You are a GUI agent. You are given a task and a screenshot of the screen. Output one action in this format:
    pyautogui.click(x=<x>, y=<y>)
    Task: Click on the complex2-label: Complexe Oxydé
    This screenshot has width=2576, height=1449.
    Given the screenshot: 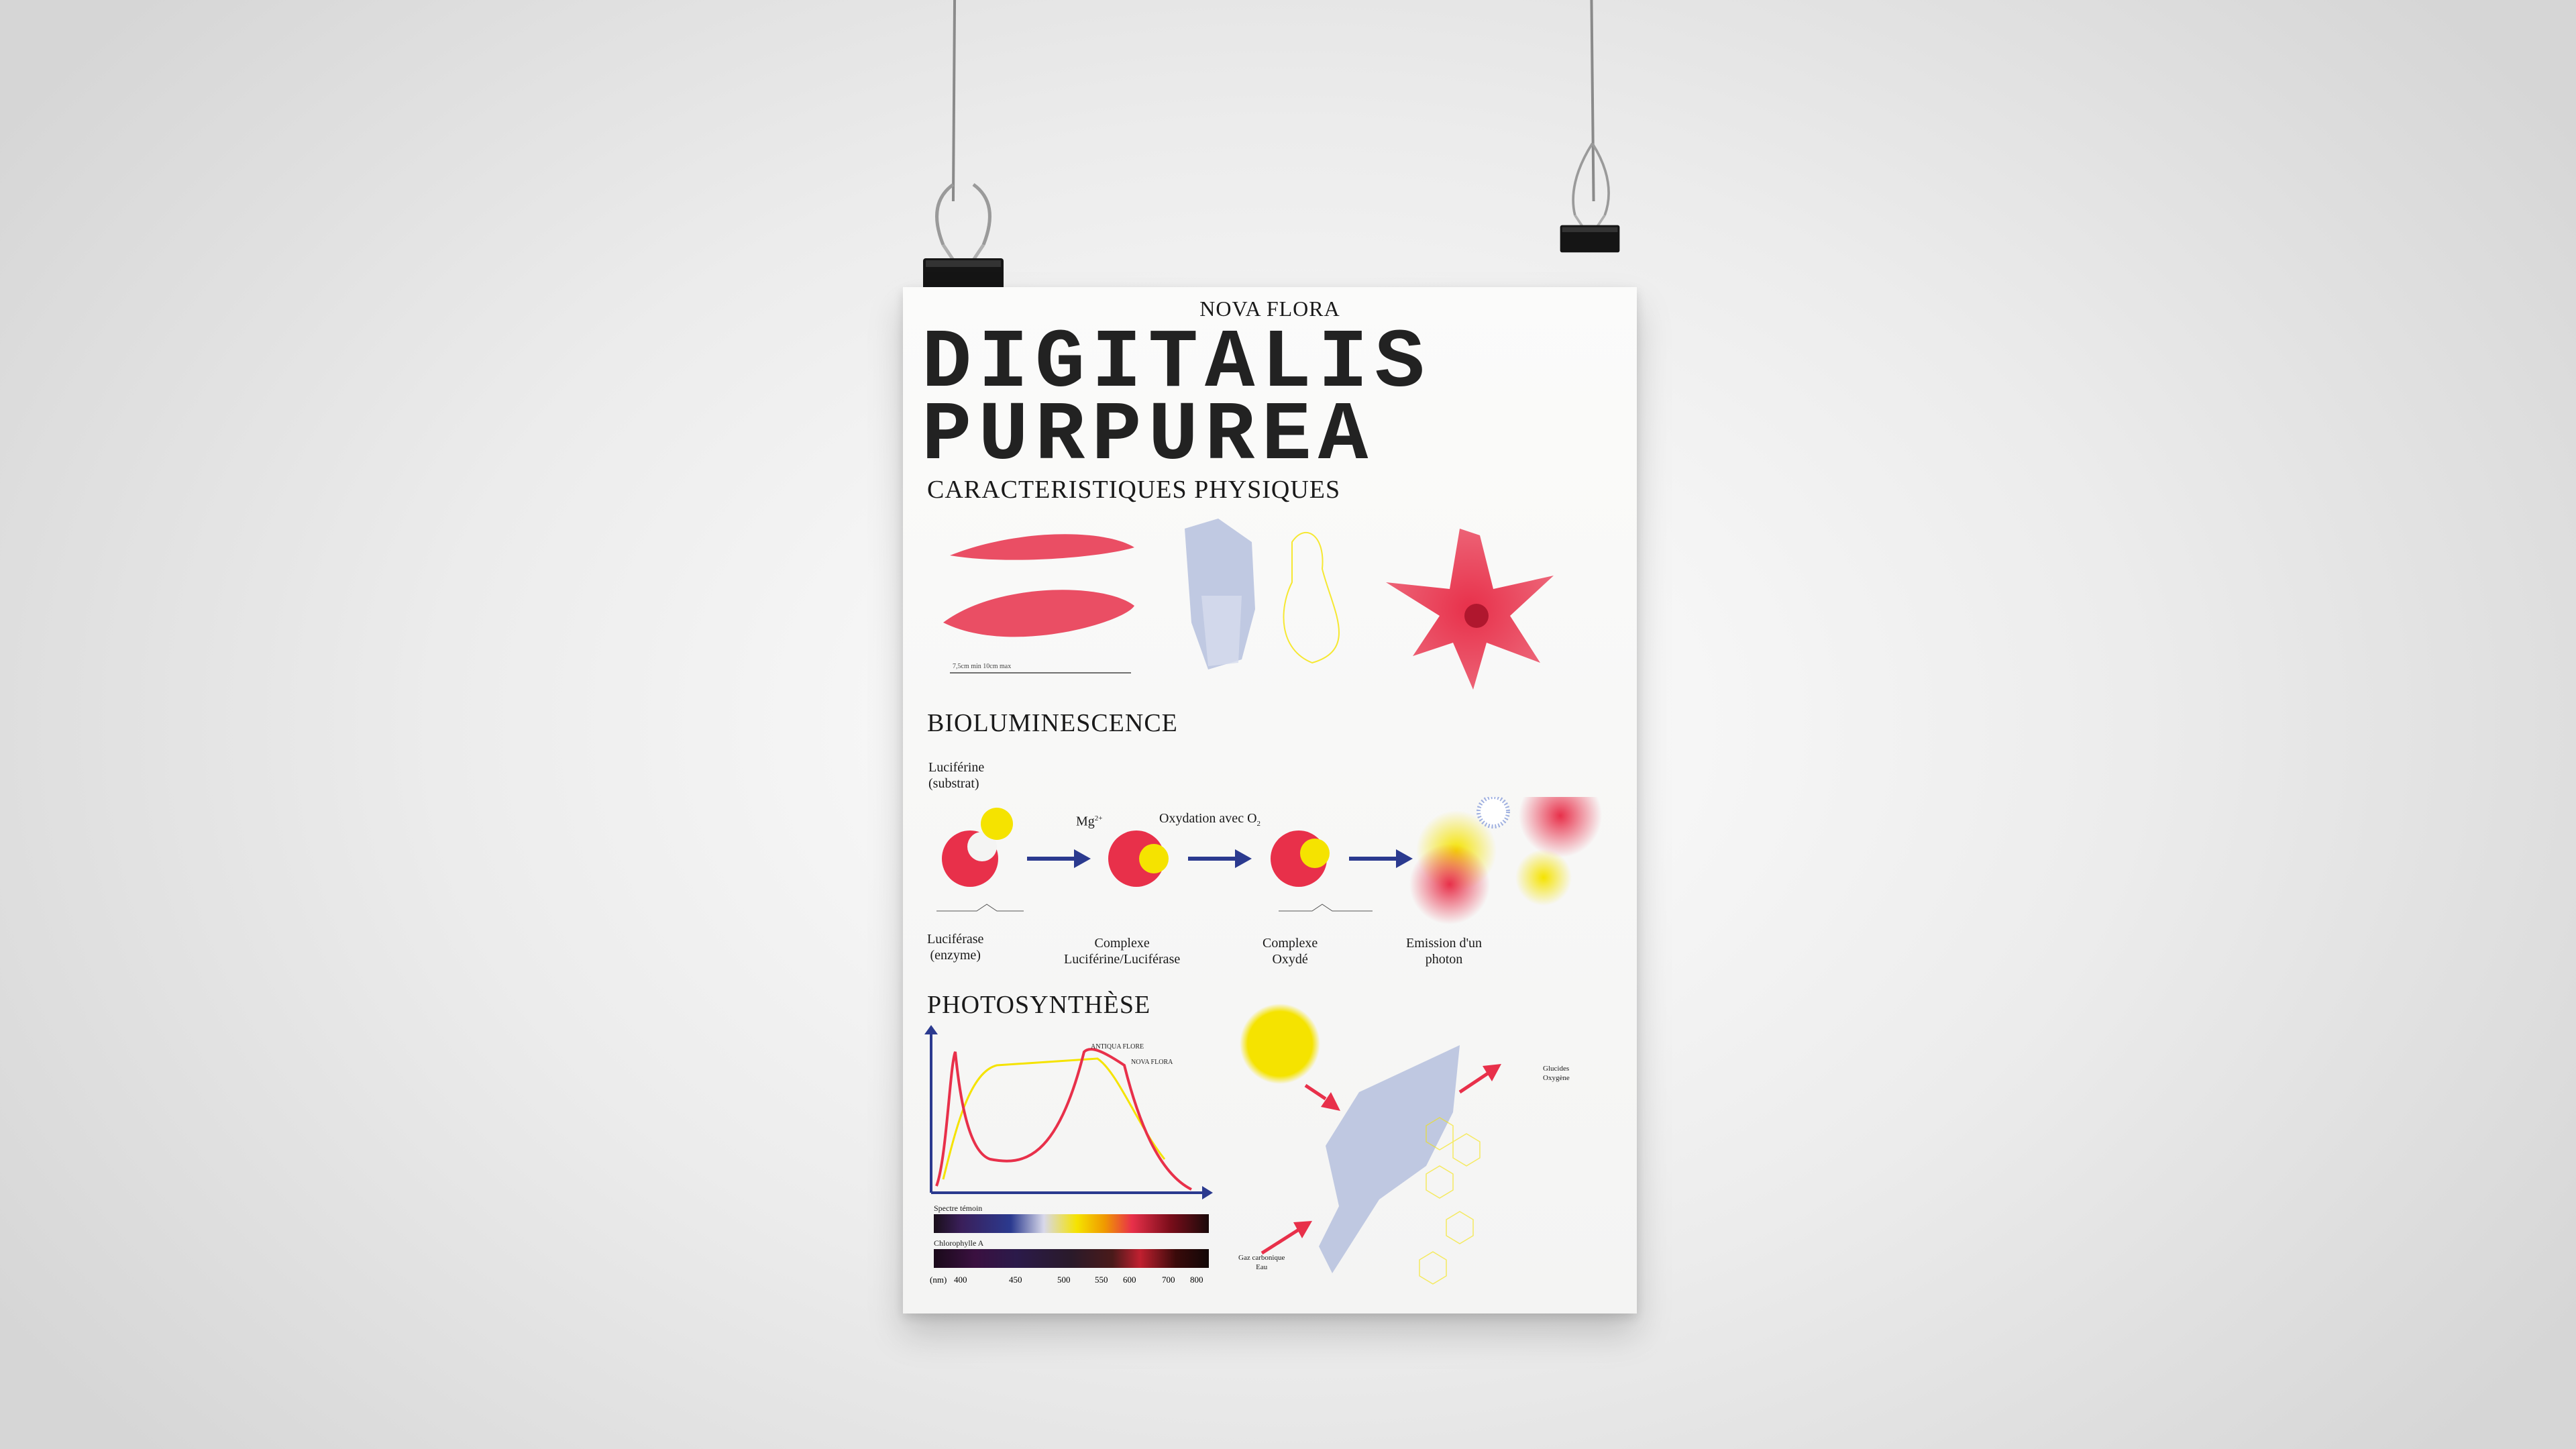 What is the action you would take?
    pyautogui.click(x=1290, y=951)
    